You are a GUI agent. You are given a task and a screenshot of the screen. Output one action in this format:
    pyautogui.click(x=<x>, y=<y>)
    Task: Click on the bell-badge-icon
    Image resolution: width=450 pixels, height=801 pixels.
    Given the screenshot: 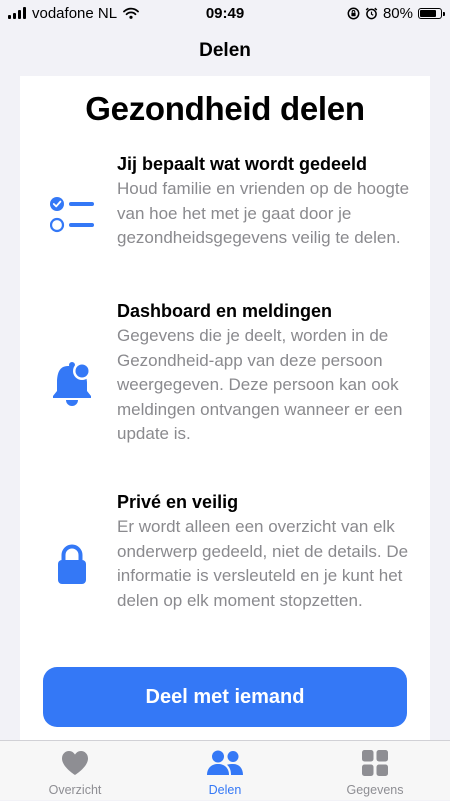 What is the action you would take?
    pyautogui.click(x=72, y=384)
    